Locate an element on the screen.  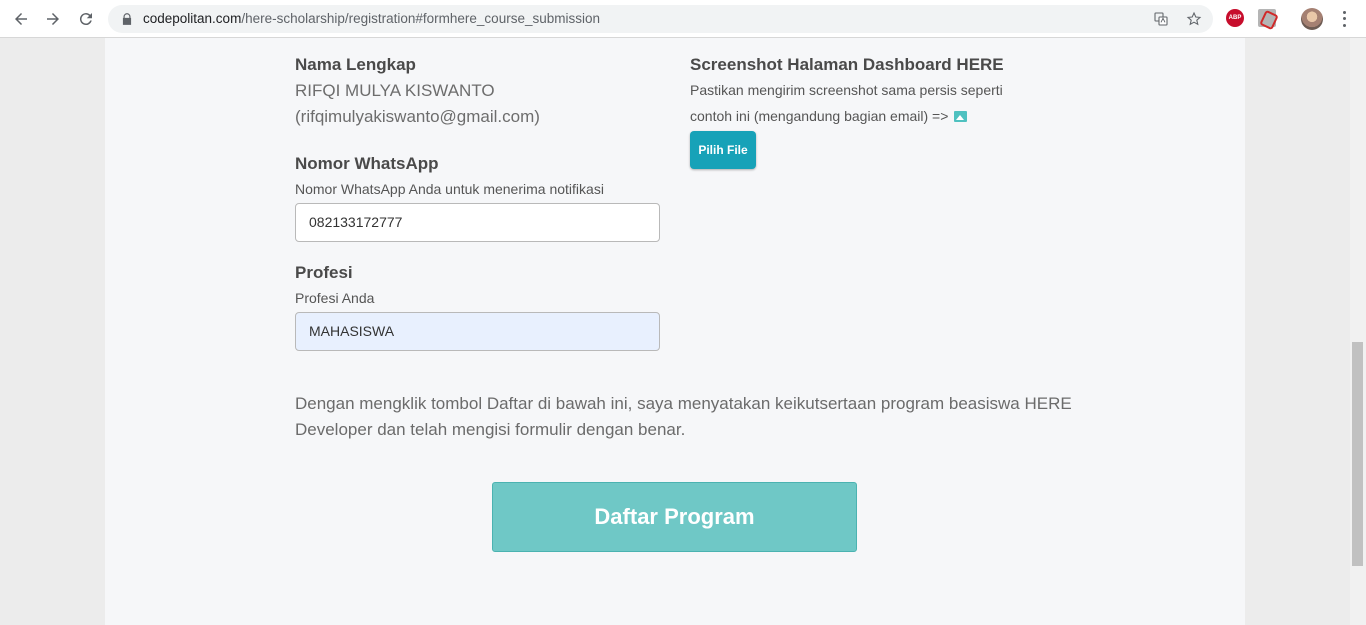
adblock-extension-icon: ABP is located at coordinates (1235, 18).